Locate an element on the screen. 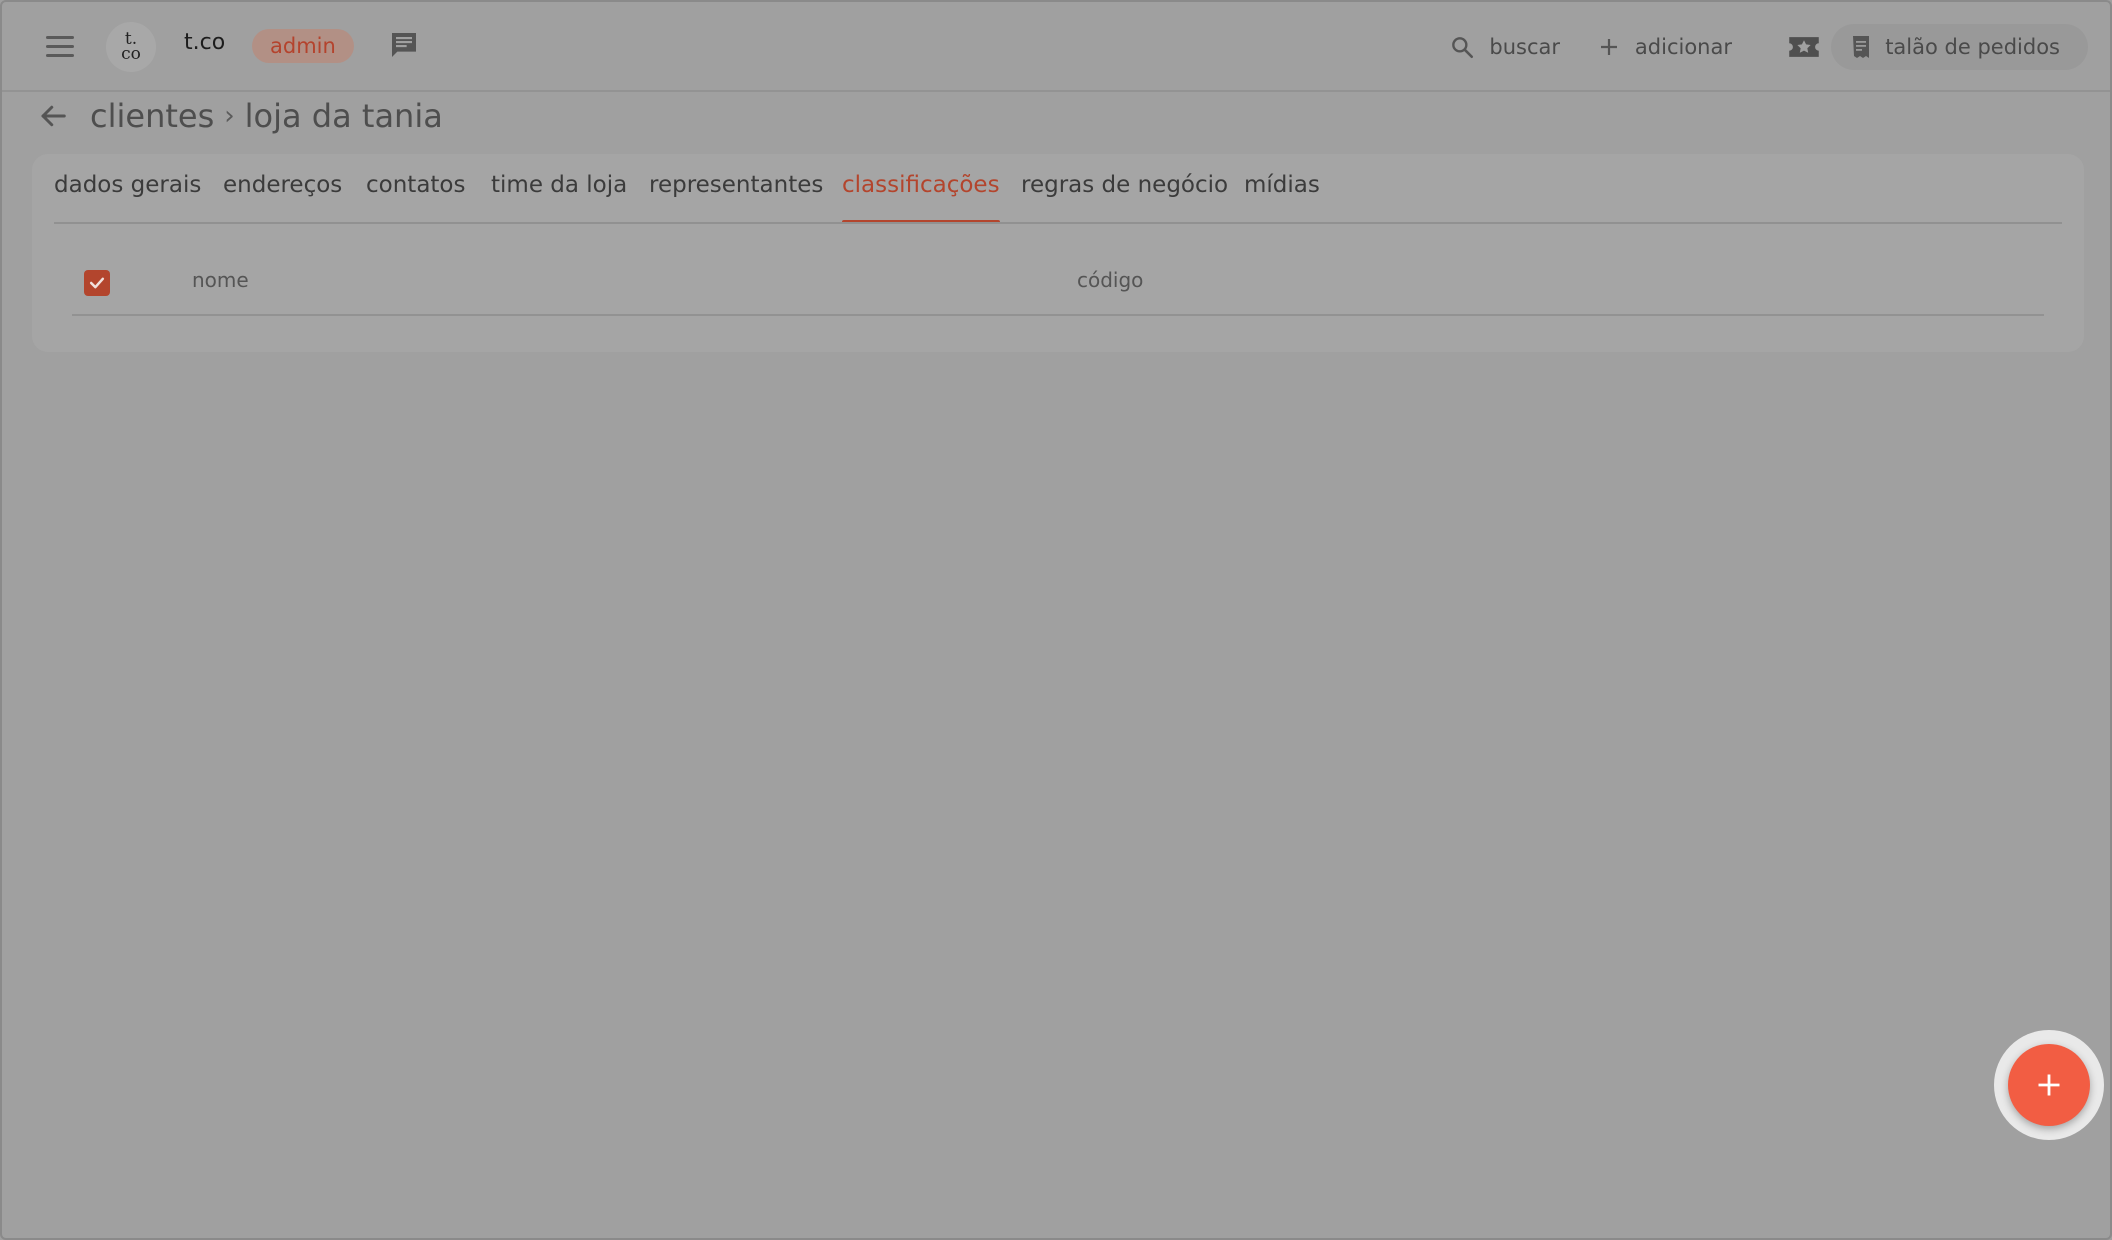  tab-midias: mídias is located at coordinates (1282, 185).